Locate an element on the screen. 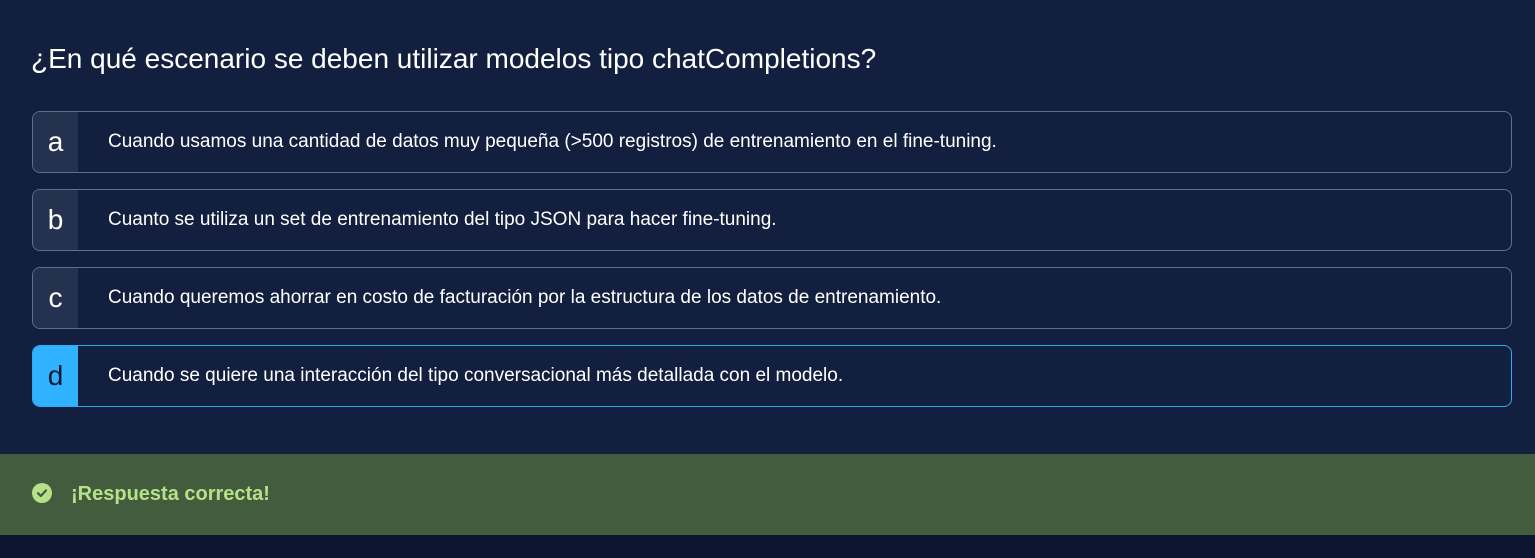  feedback-message: ¡Respuesta correcta! is located at coordinates (170, 494).